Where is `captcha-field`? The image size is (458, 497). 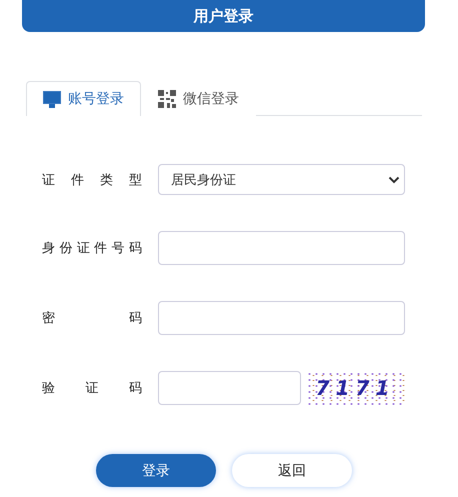 captcha-field is located at coordinates (229, 388).